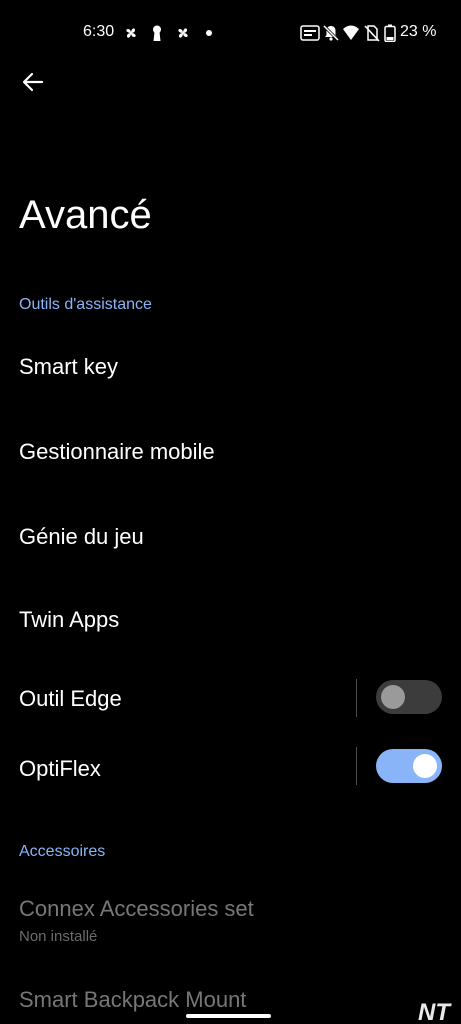  I want to click on gesture-nav-handle, so click(228, 1016).